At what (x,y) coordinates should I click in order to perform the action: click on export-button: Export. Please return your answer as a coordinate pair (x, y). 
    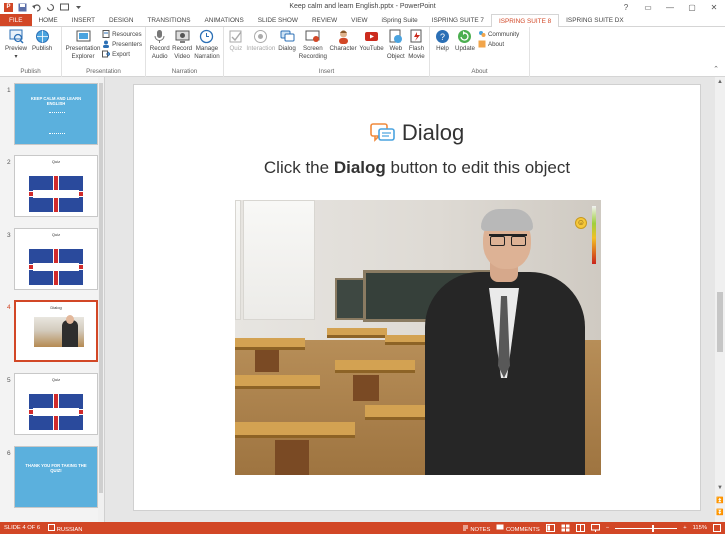
    Looking at the image, I should click on (122, 54).